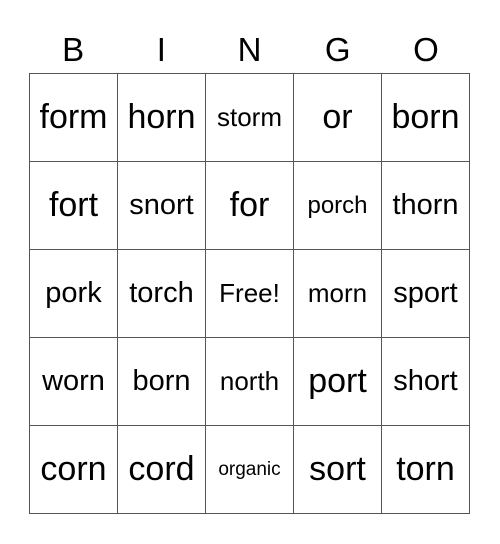  I want to click on cell-word: worn, so click(73, 381).